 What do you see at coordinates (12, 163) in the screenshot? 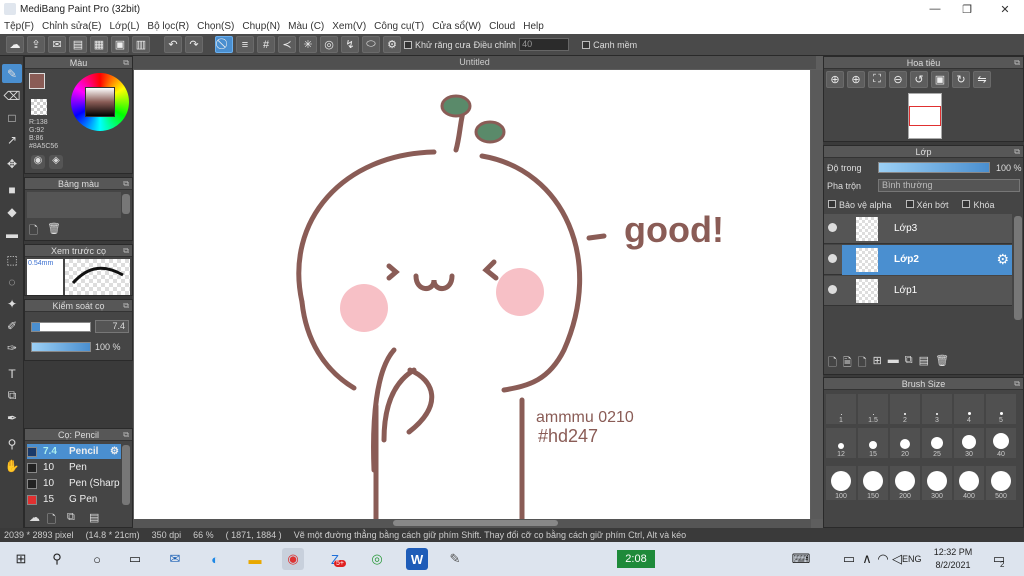
I see `move-tool-icon: ✥` at bounding box center [12, 163].